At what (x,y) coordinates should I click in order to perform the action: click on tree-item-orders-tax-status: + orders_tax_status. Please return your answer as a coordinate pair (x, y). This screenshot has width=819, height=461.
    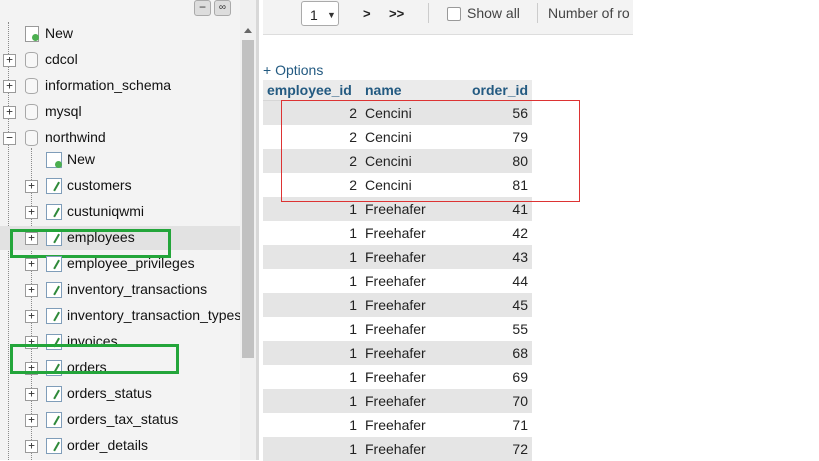
    Looking at the image, I should click on (120, 420).